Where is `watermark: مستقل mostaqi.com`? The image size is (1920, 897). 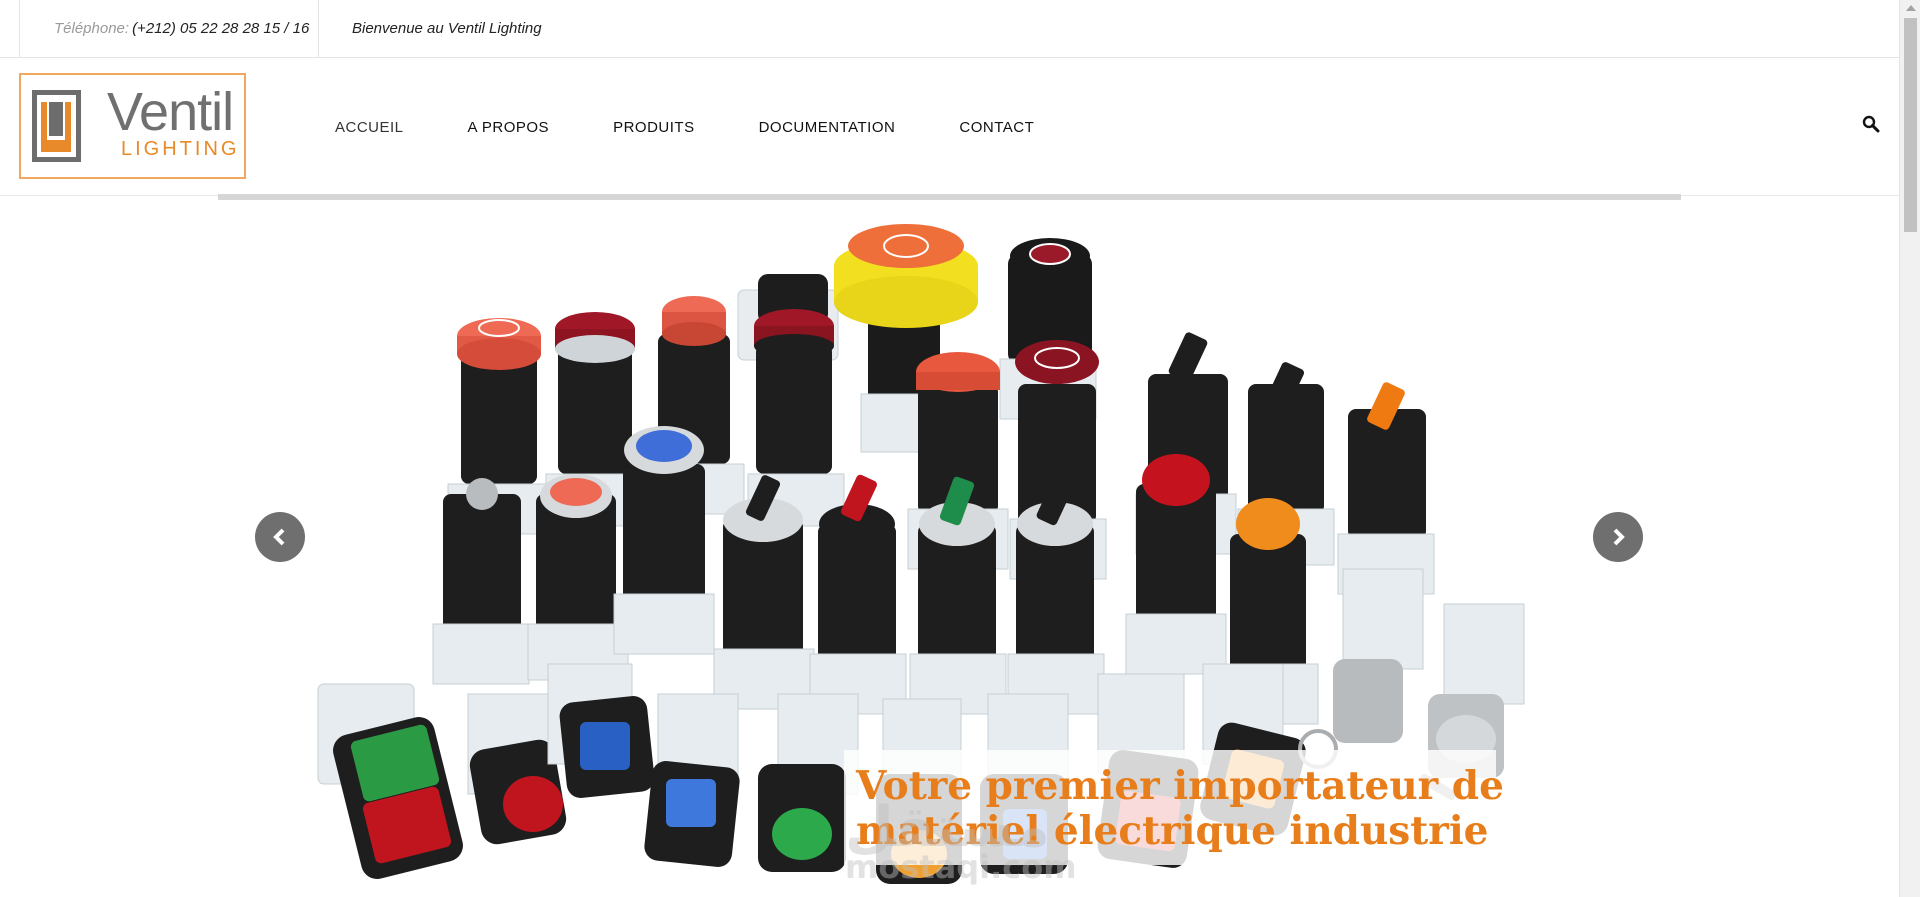 watermark: مستقل mostaqi.com is located at coordinates (961, 843).